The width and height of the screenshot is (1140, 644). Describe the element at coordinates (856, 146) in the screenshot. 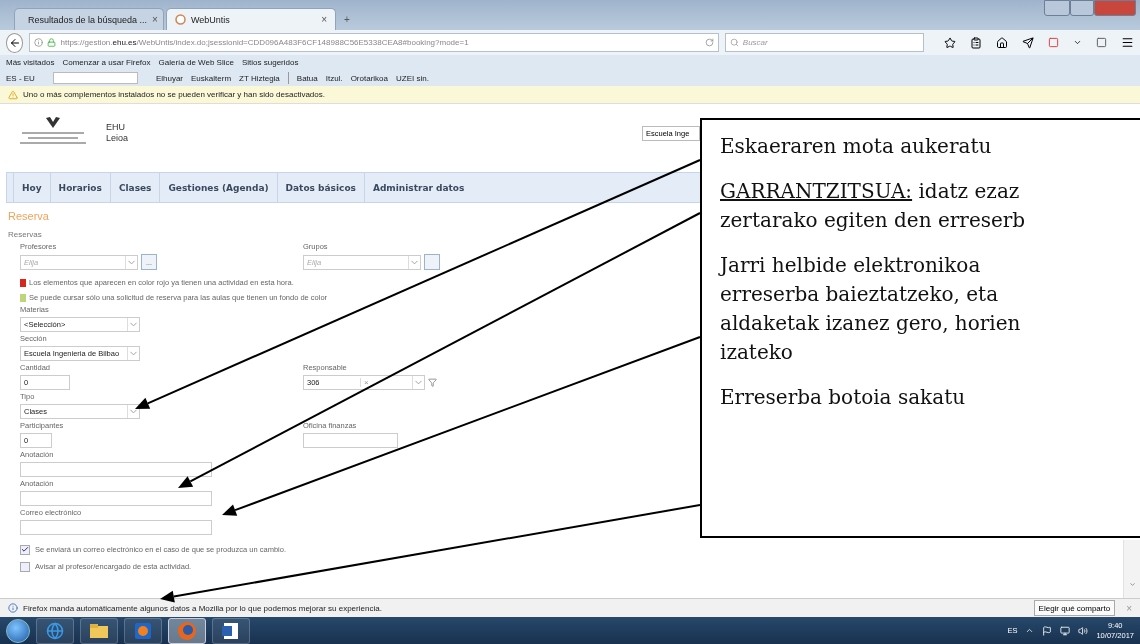

I see `callout-text: Eskaeraren mota aukeratu` at that location.